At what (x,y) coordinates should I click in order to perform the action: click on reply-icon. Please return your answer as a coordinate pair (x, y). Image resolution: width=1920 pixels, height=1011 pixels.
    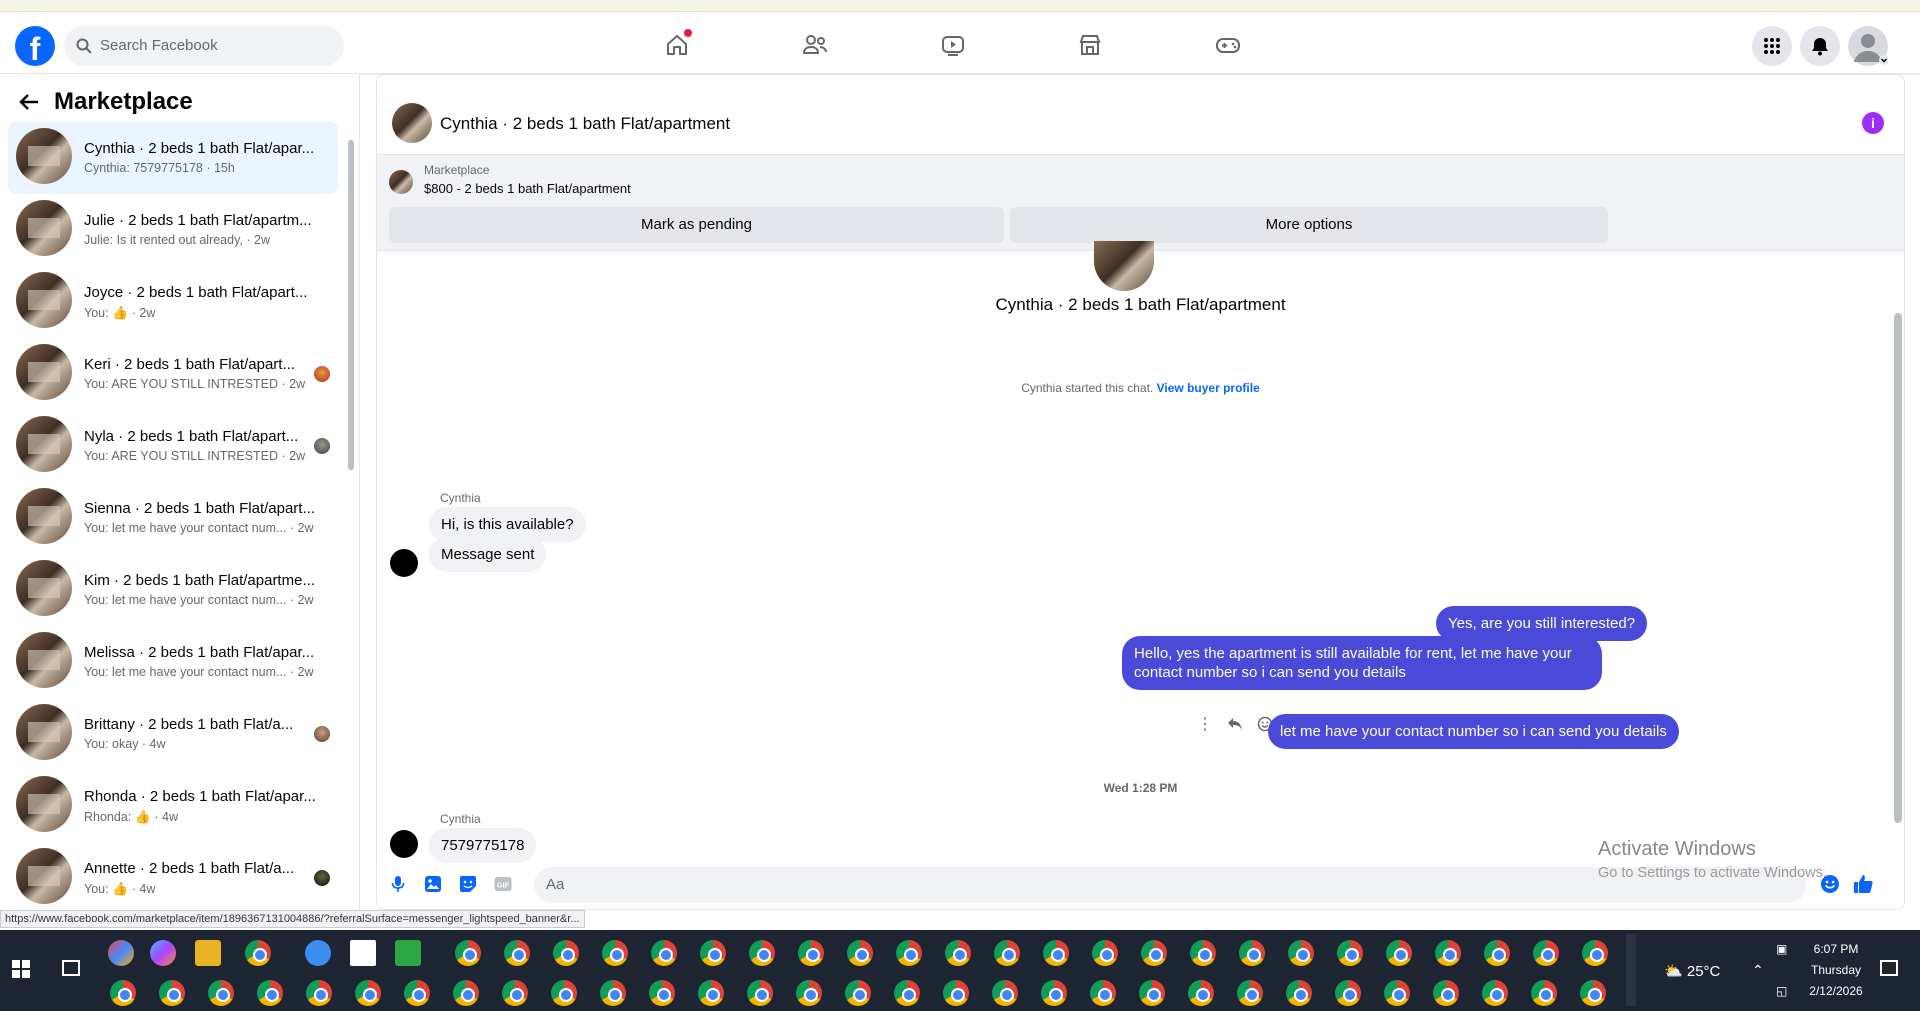
    Looking at the image, I should click on (1235, 724).